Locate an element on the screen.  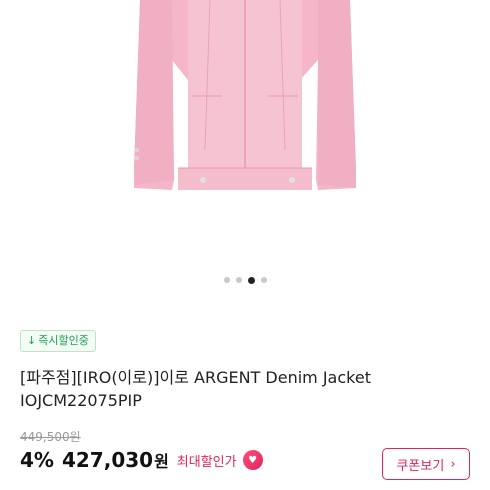
price-row: 4% 427,030 원 최대할인가 ♥ is located at coordinates (141, 460).